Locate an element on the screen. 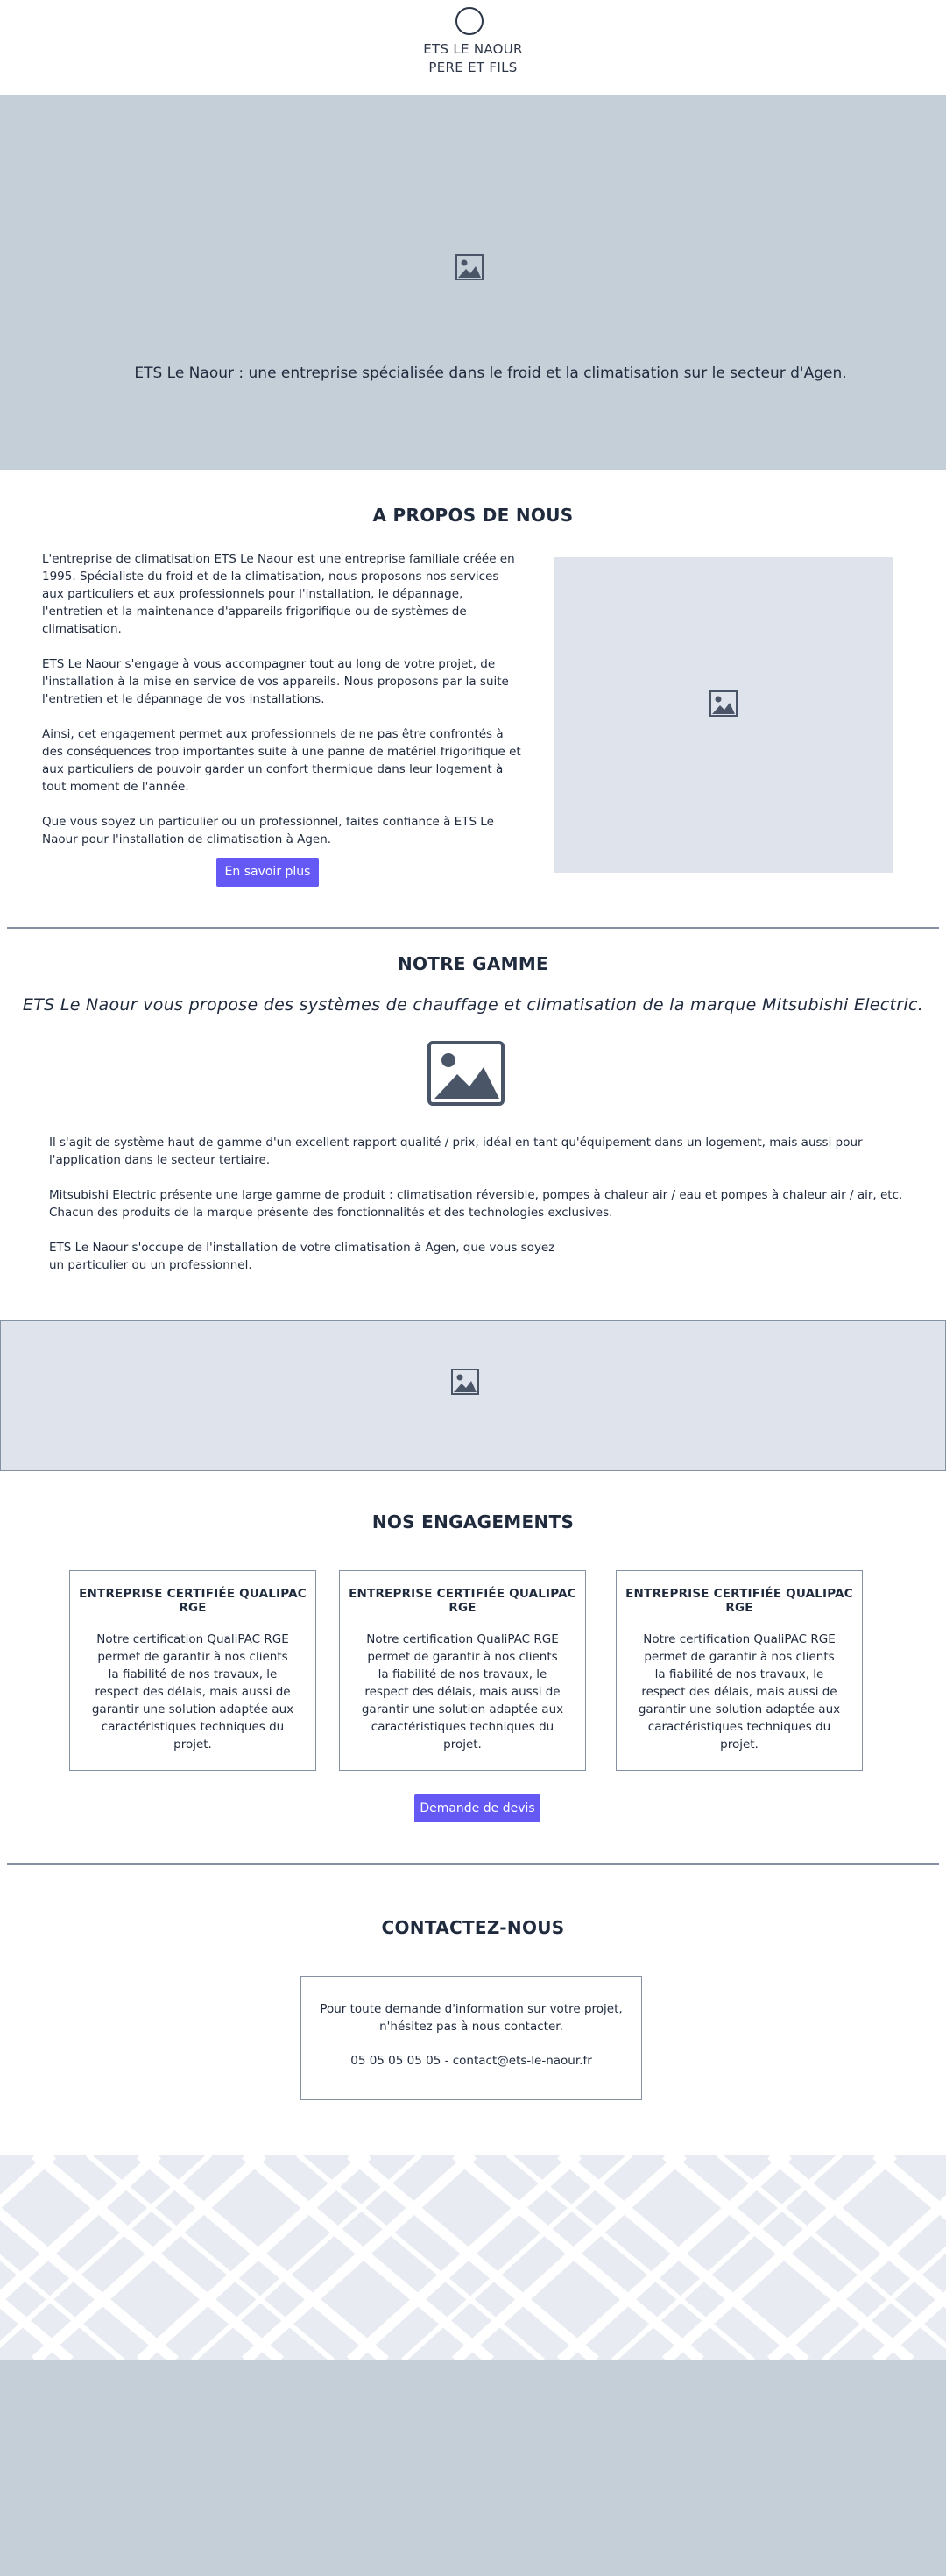  contact-line-2: n'hésitez pas à nous contacter. is located at coordinates (471, 2027).